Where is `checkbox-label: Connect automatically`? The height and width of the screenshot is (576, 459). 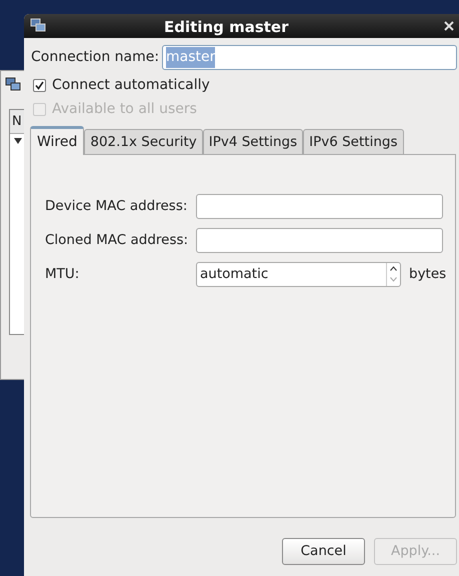
checkbox-label: Connect automatically is located at coordinates (131, 85).